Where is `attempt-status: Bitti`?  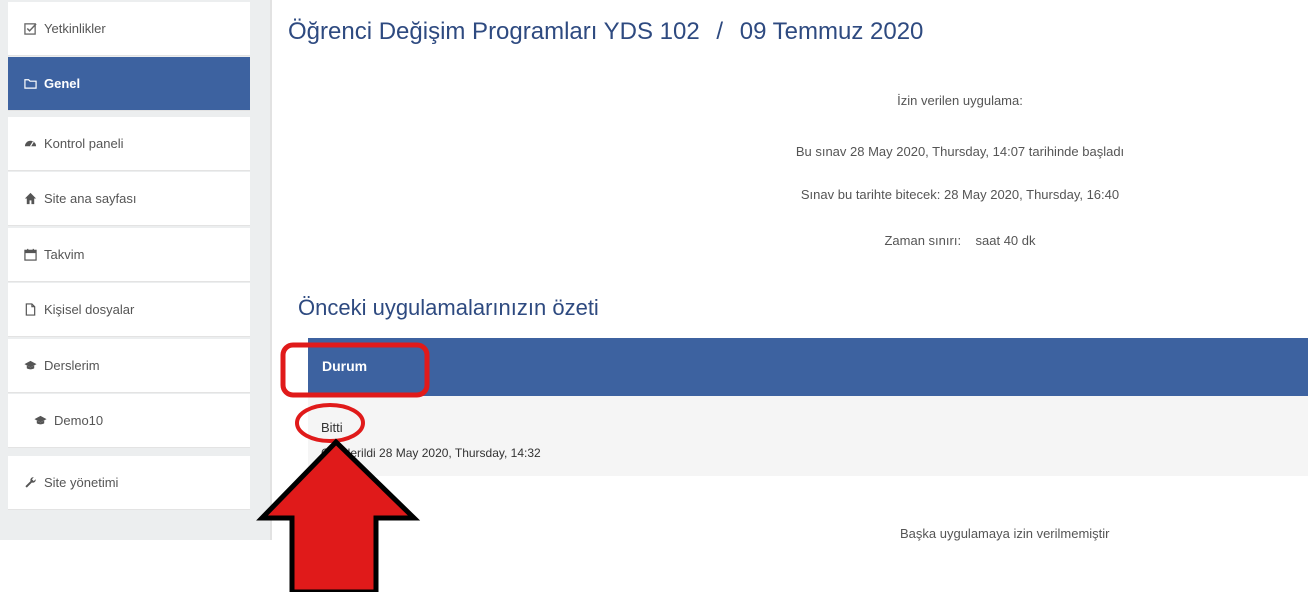
attempt-status: Bitti is located at coordinates (332, 427).